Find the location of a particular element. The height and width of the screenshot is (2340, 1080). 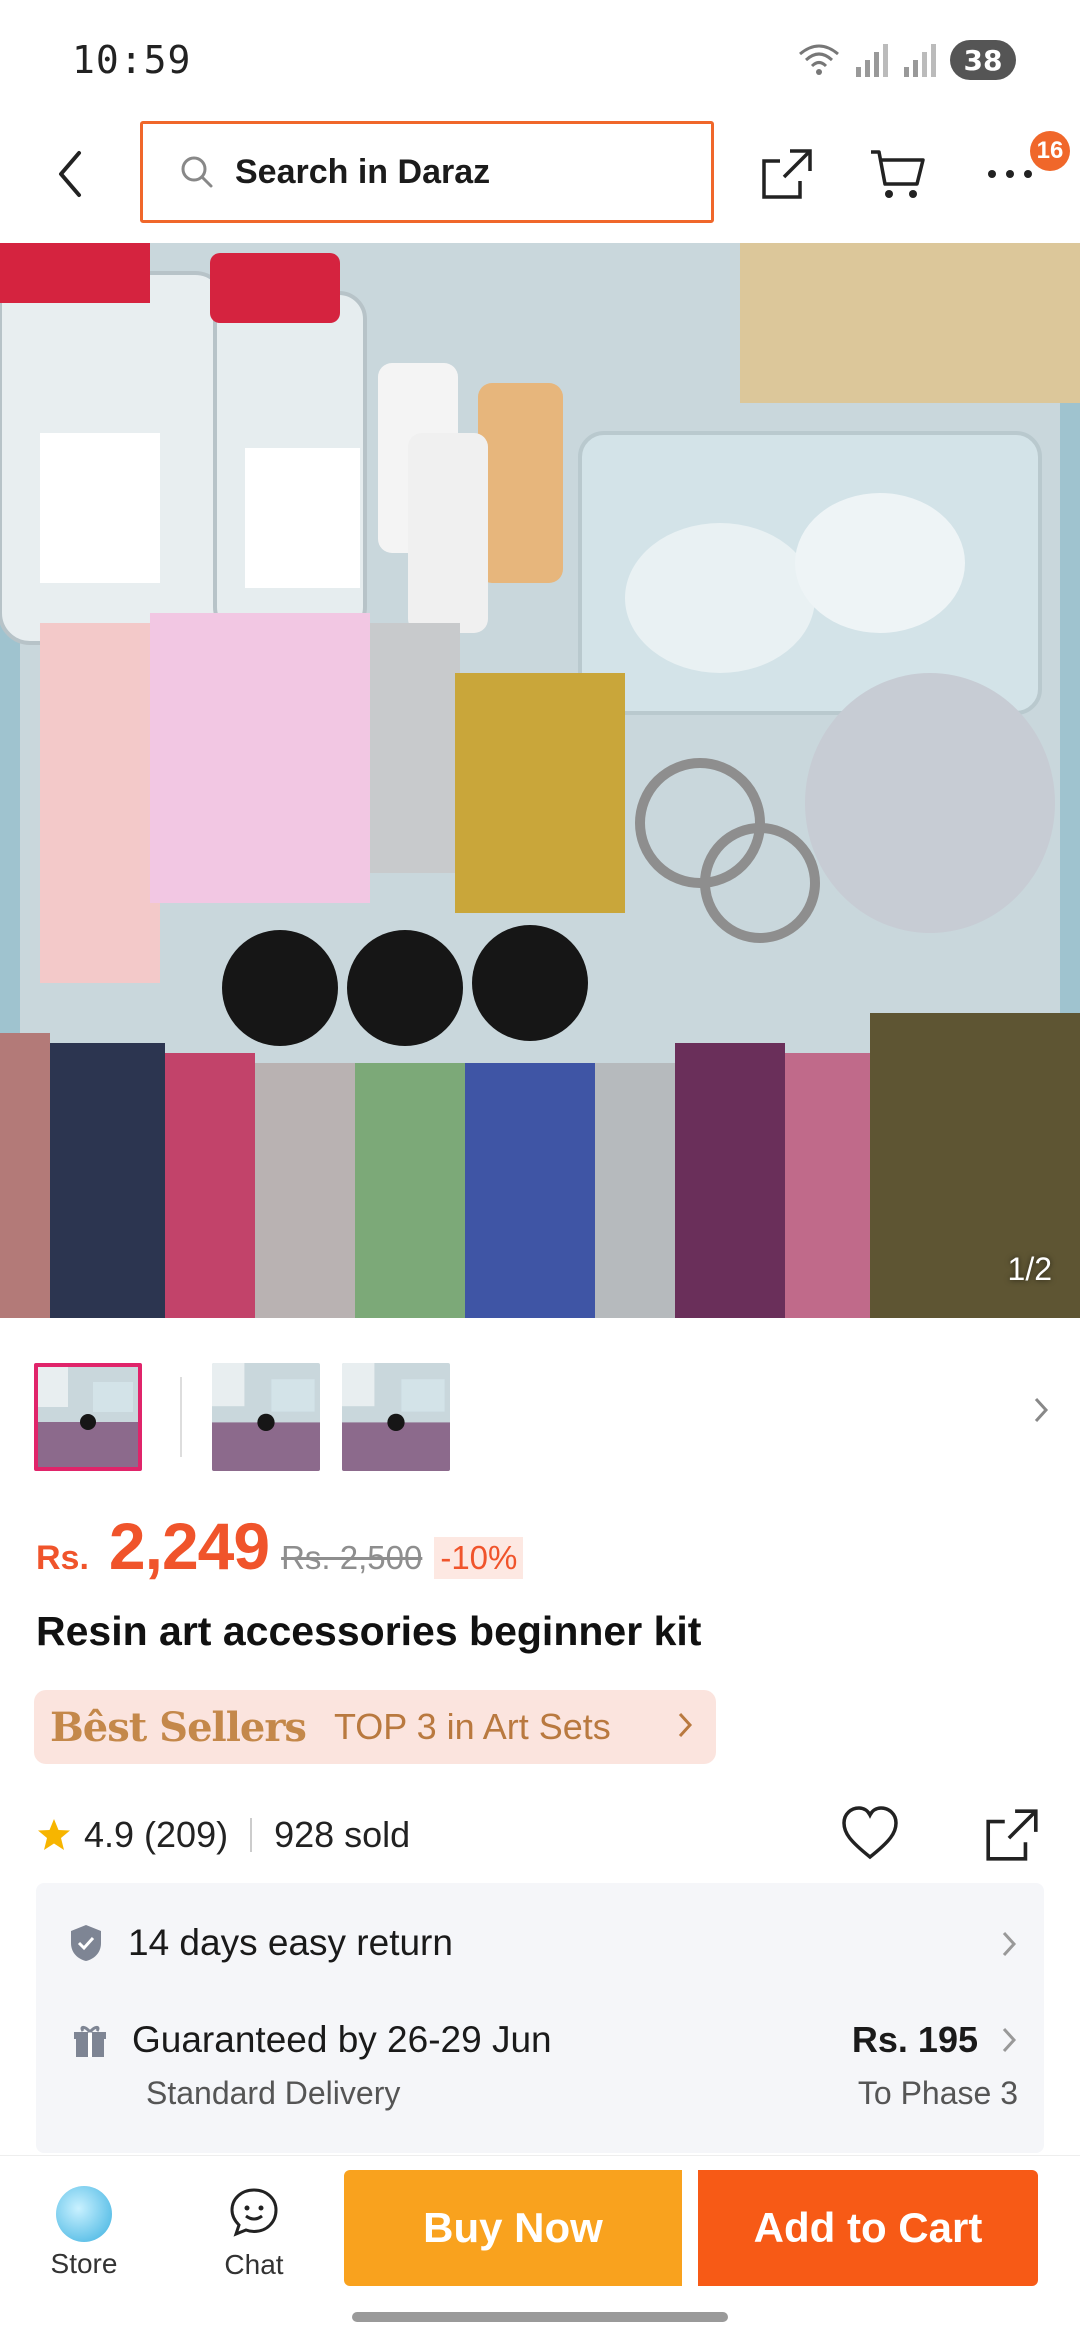

best-sellers-rank: TOP 3 in Art Sets is located at coordinates (472, 1726).